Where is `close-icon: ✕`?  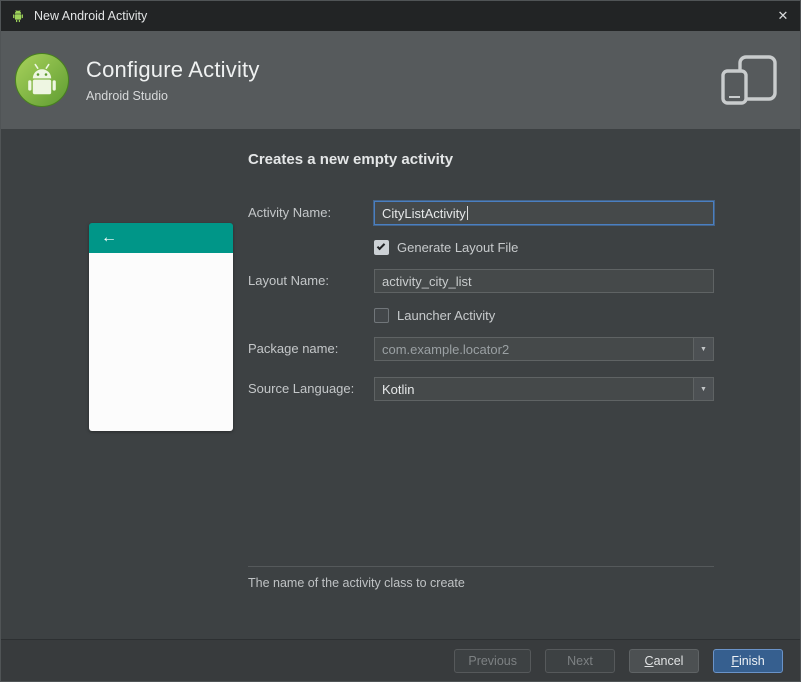
close-icon: ✕ is located at coordinates (783, 16).